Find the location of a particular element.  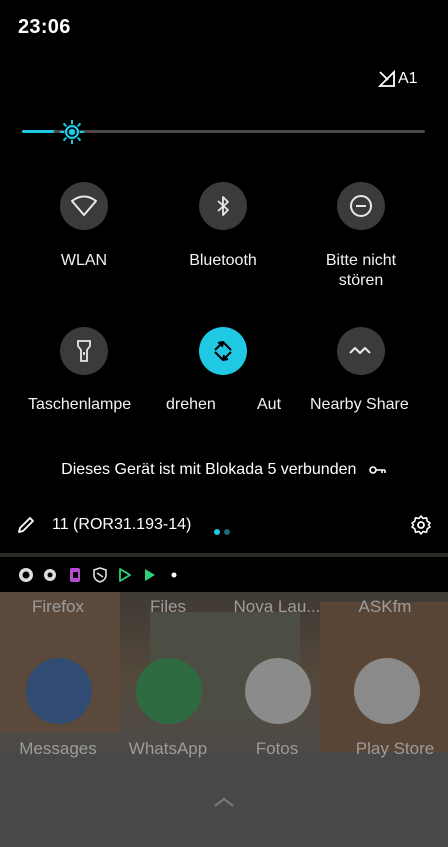

app-label-play-store: Play Store is located at coordinates (394, 749).